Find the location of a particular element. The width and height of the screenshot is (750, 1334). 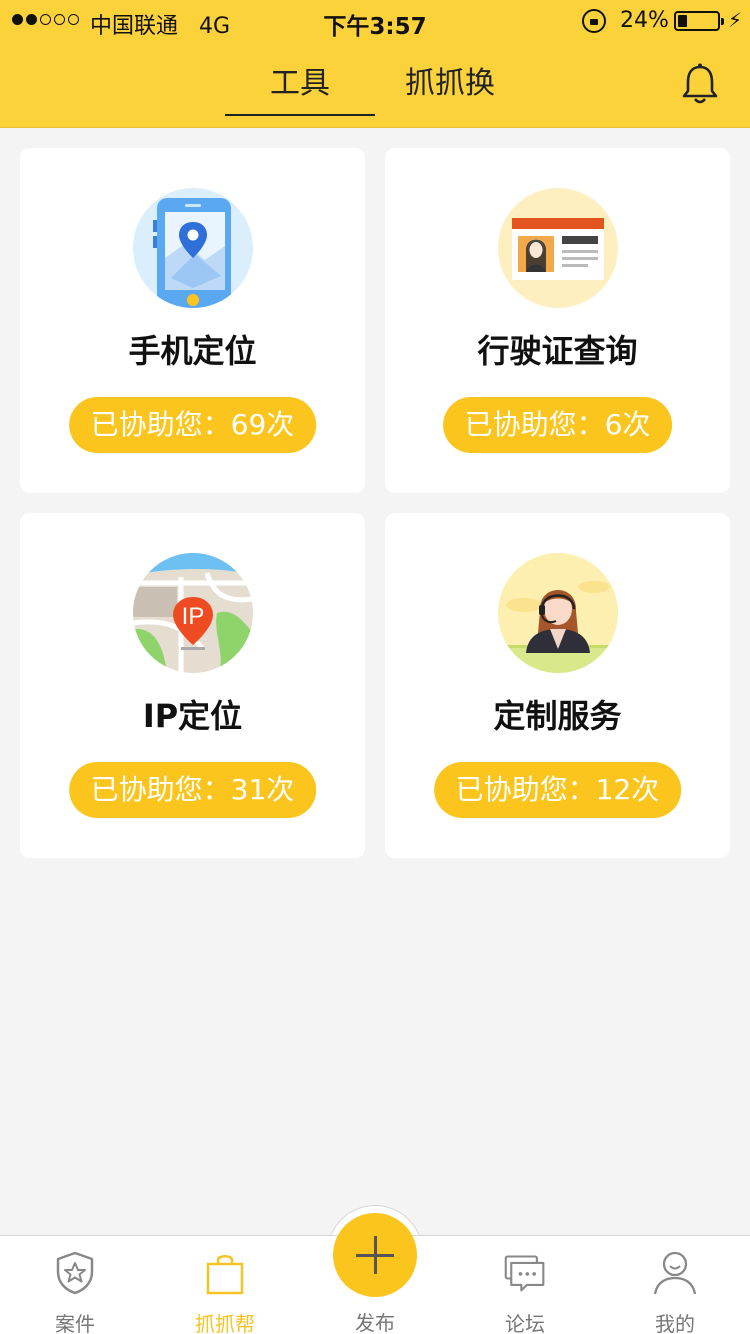

nav-label: 案件 is located at coordinates (75, 1323).